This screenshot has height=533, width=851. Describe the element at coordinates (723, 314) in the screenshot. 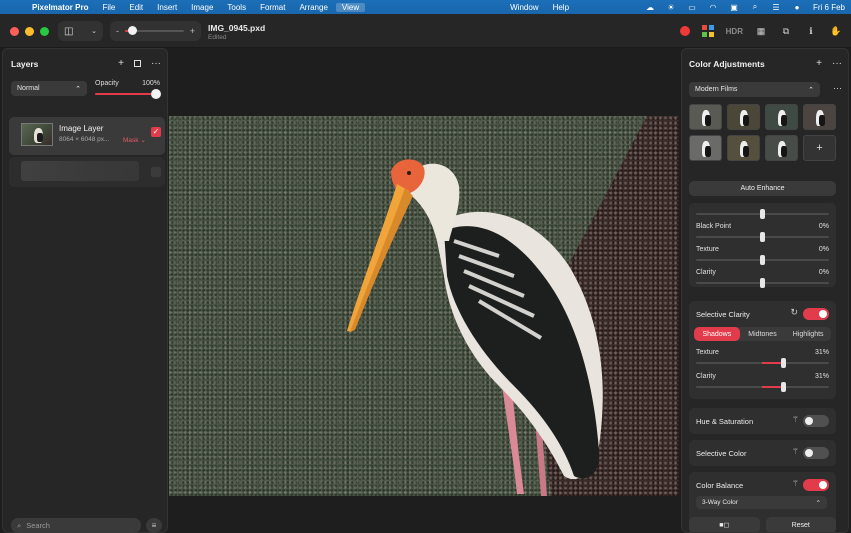

I see `selective-clarity-title: Selective Clarity` at that location.